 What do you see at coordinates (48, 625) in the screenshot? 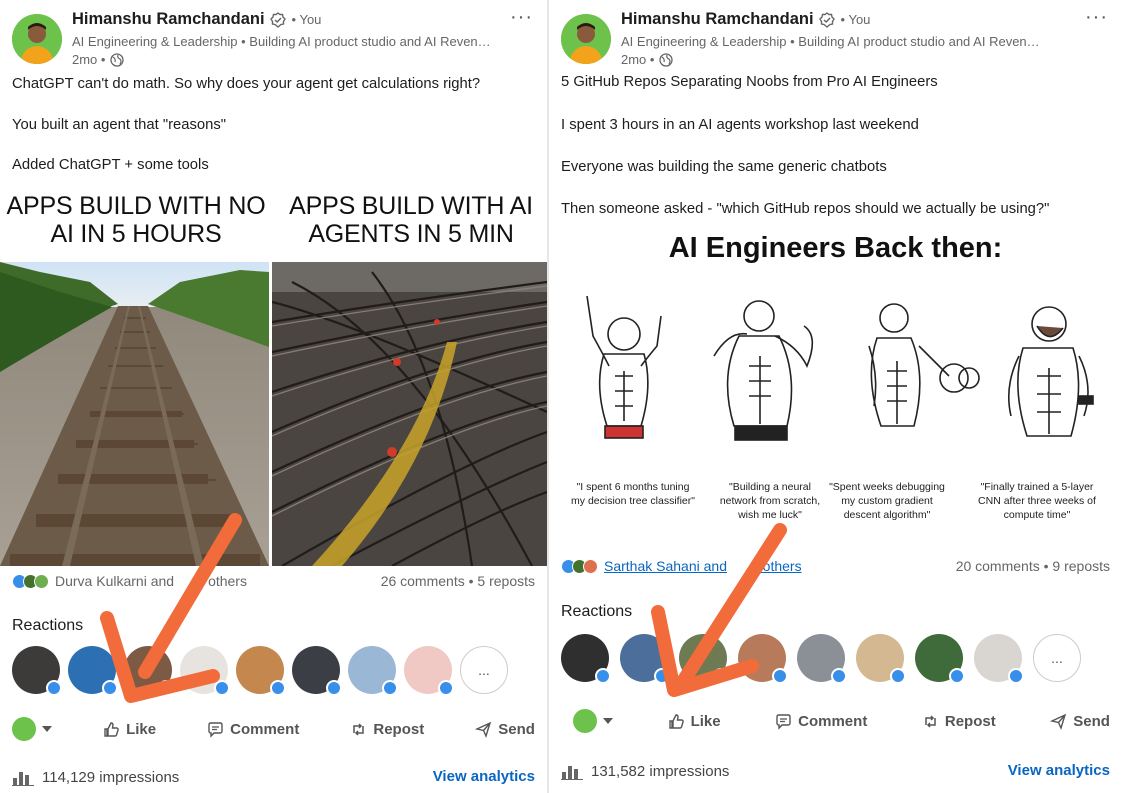
I see `reactions-heading: Reactions` at bounding box center [48, 625].